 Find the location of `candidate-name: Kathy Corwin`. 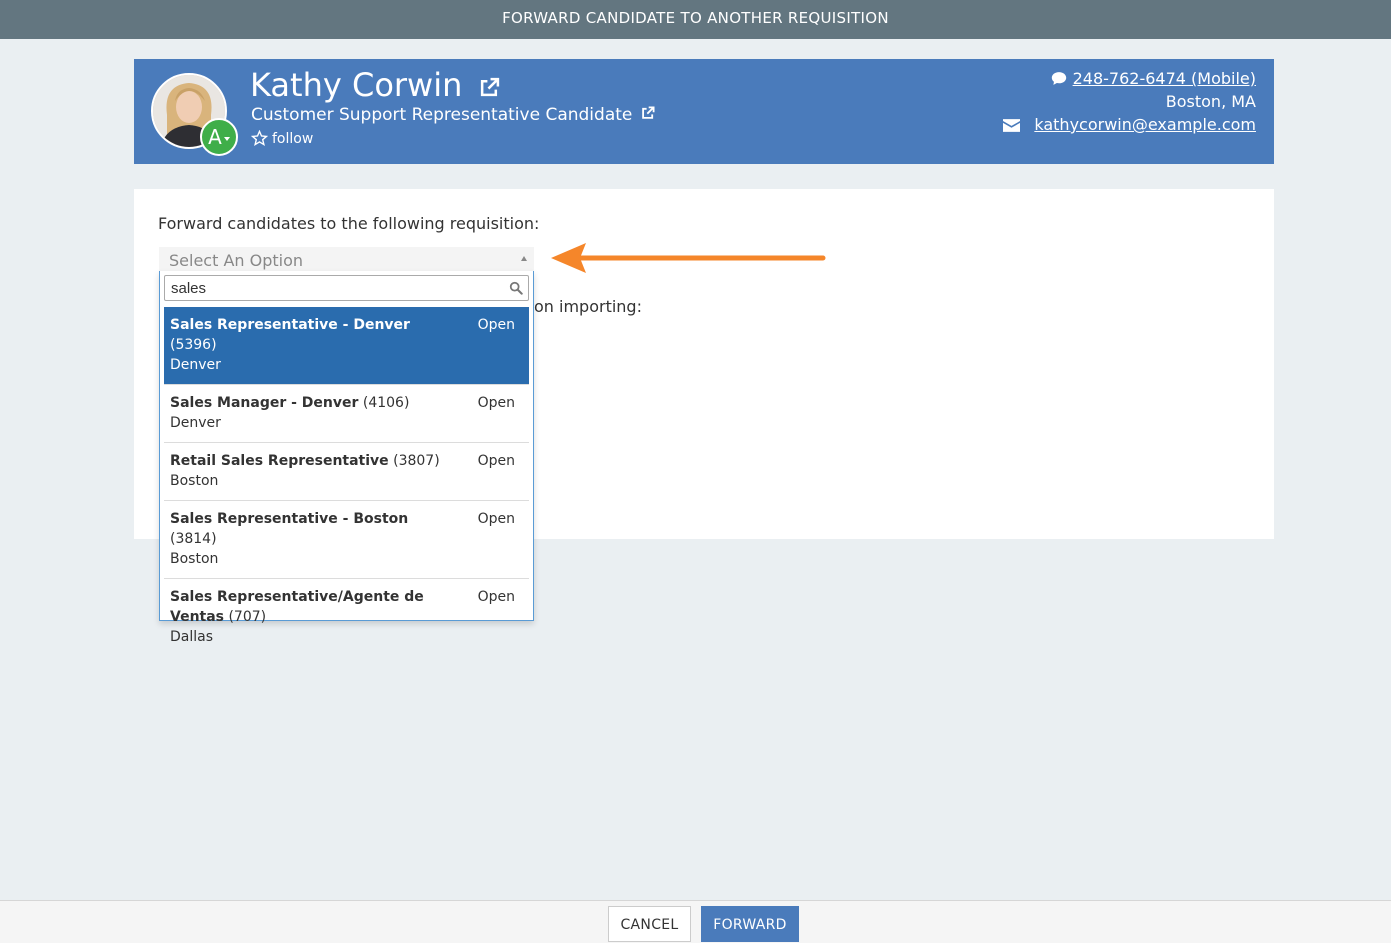

candidate-name: Kathy Corwin is located at coordinates (375, 86).